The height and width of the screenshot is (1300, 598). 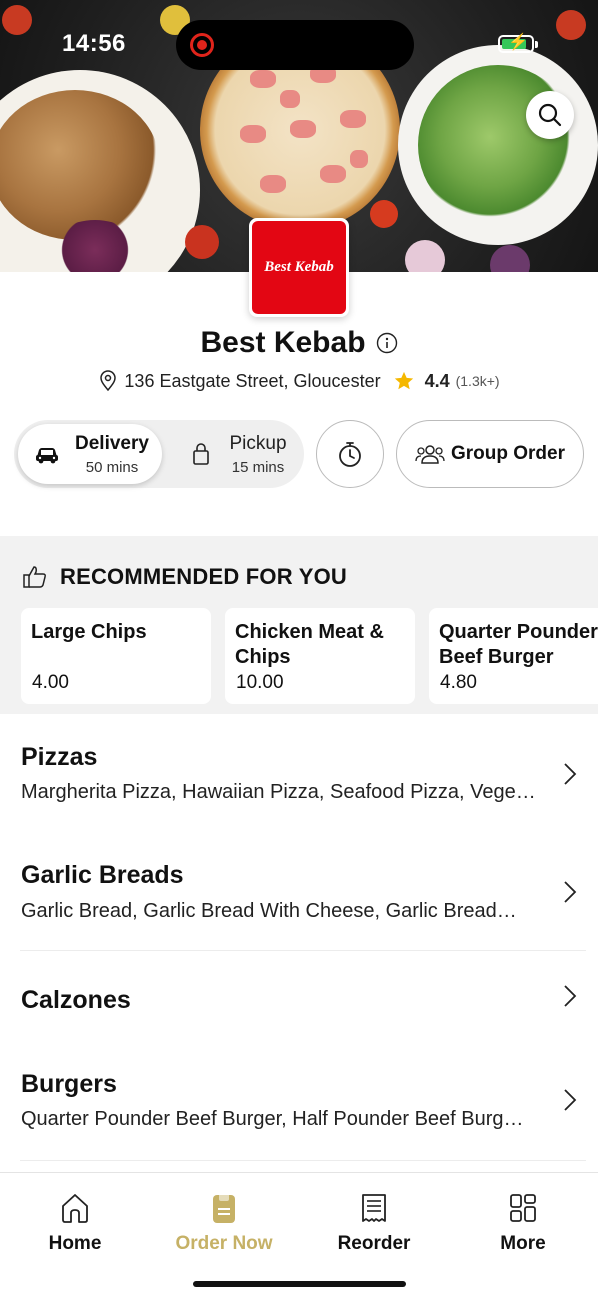 What do you see at coordinates (69, 1084) in the screenshot?
I see `category-title: Burgers` at bounding box center [69, 1084].